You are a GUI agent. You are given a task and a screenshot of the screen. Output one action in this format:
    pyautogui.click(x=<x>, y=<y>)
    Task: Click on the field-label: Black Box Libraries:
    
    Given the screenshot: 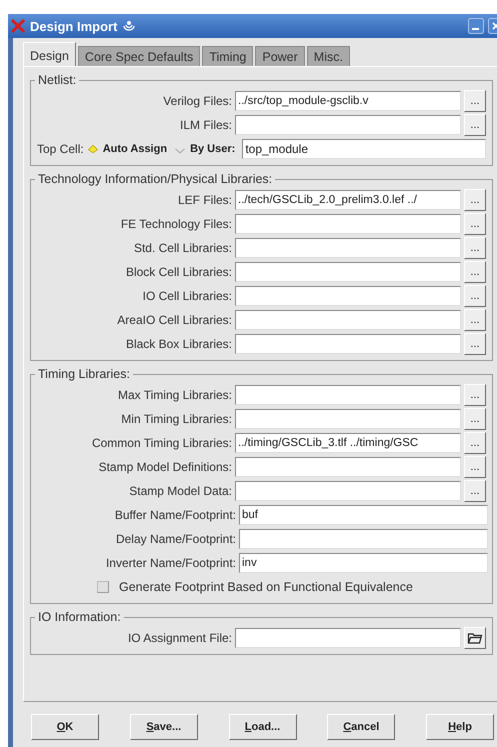 What is the action you would take?
    pyautogui.click(x=178, y=344)
    